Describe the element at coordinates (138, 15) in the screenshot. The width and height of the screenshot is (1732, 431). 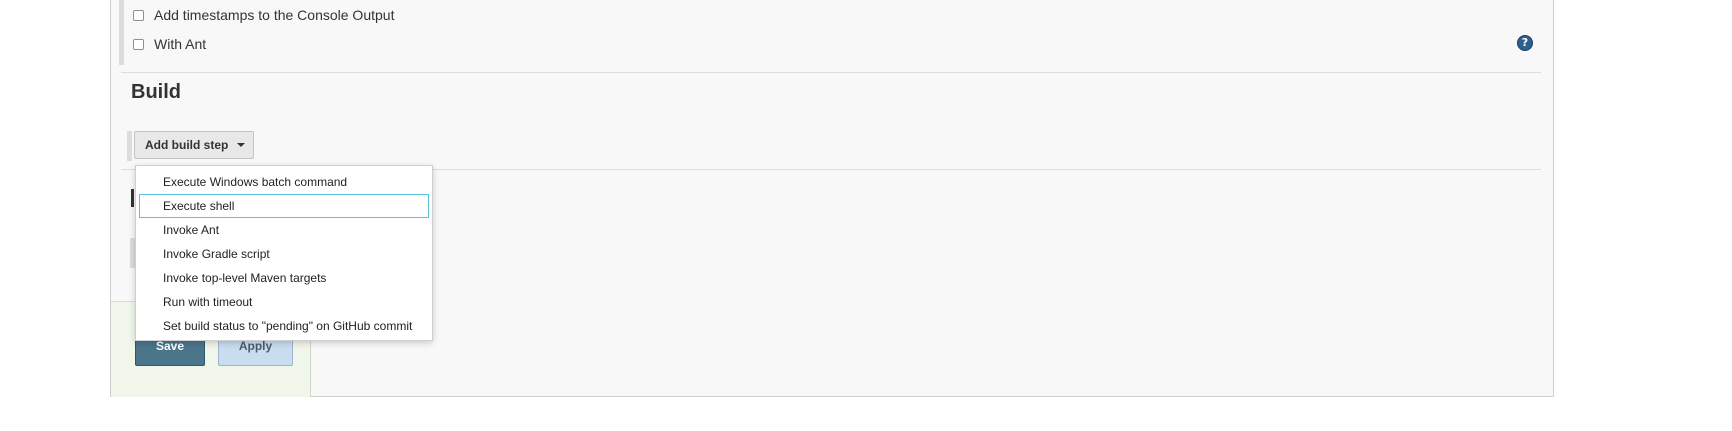
I see `add-timestamps-checkbox` at that location.